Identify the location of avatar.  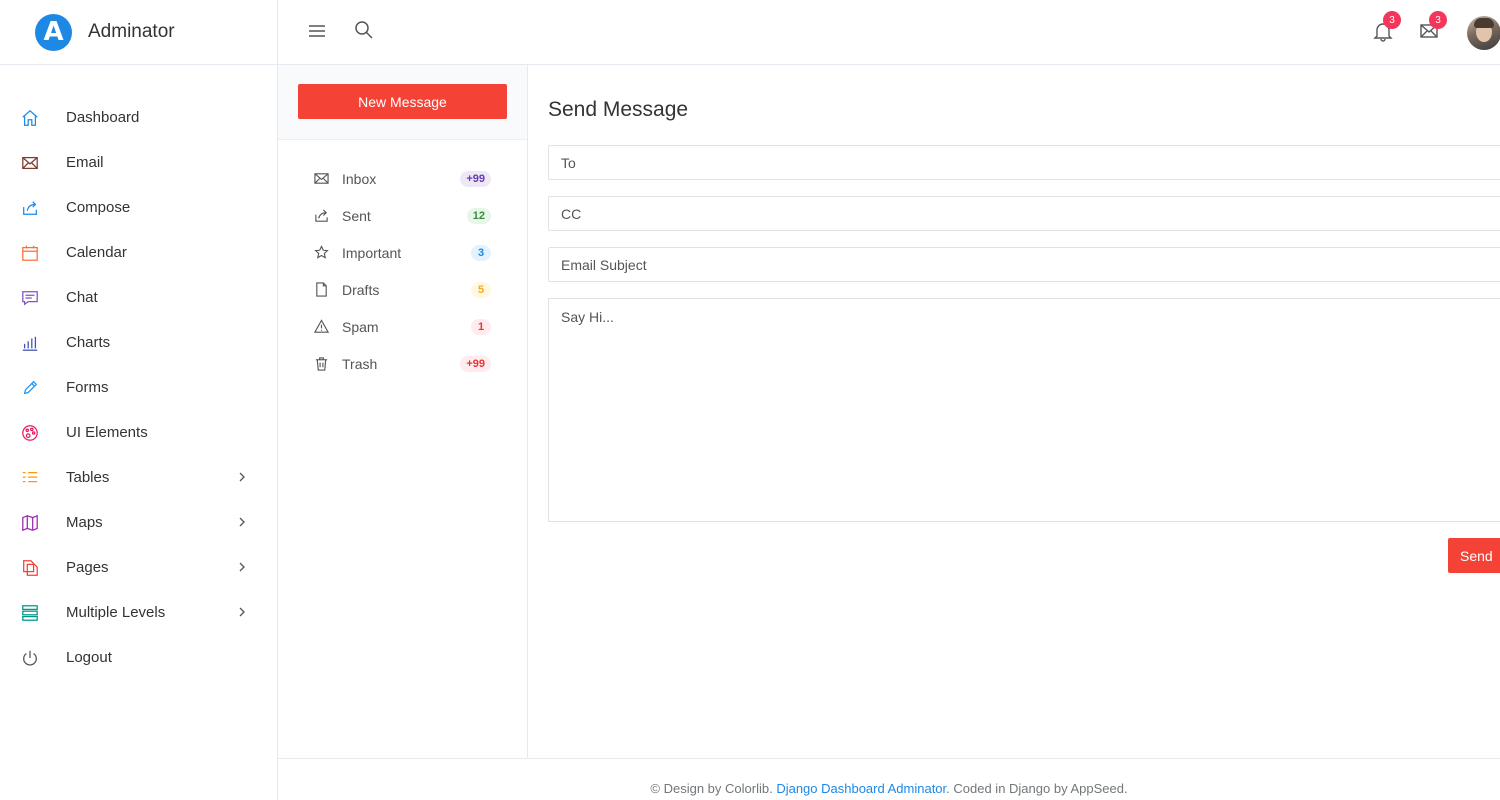
(1483, 33).